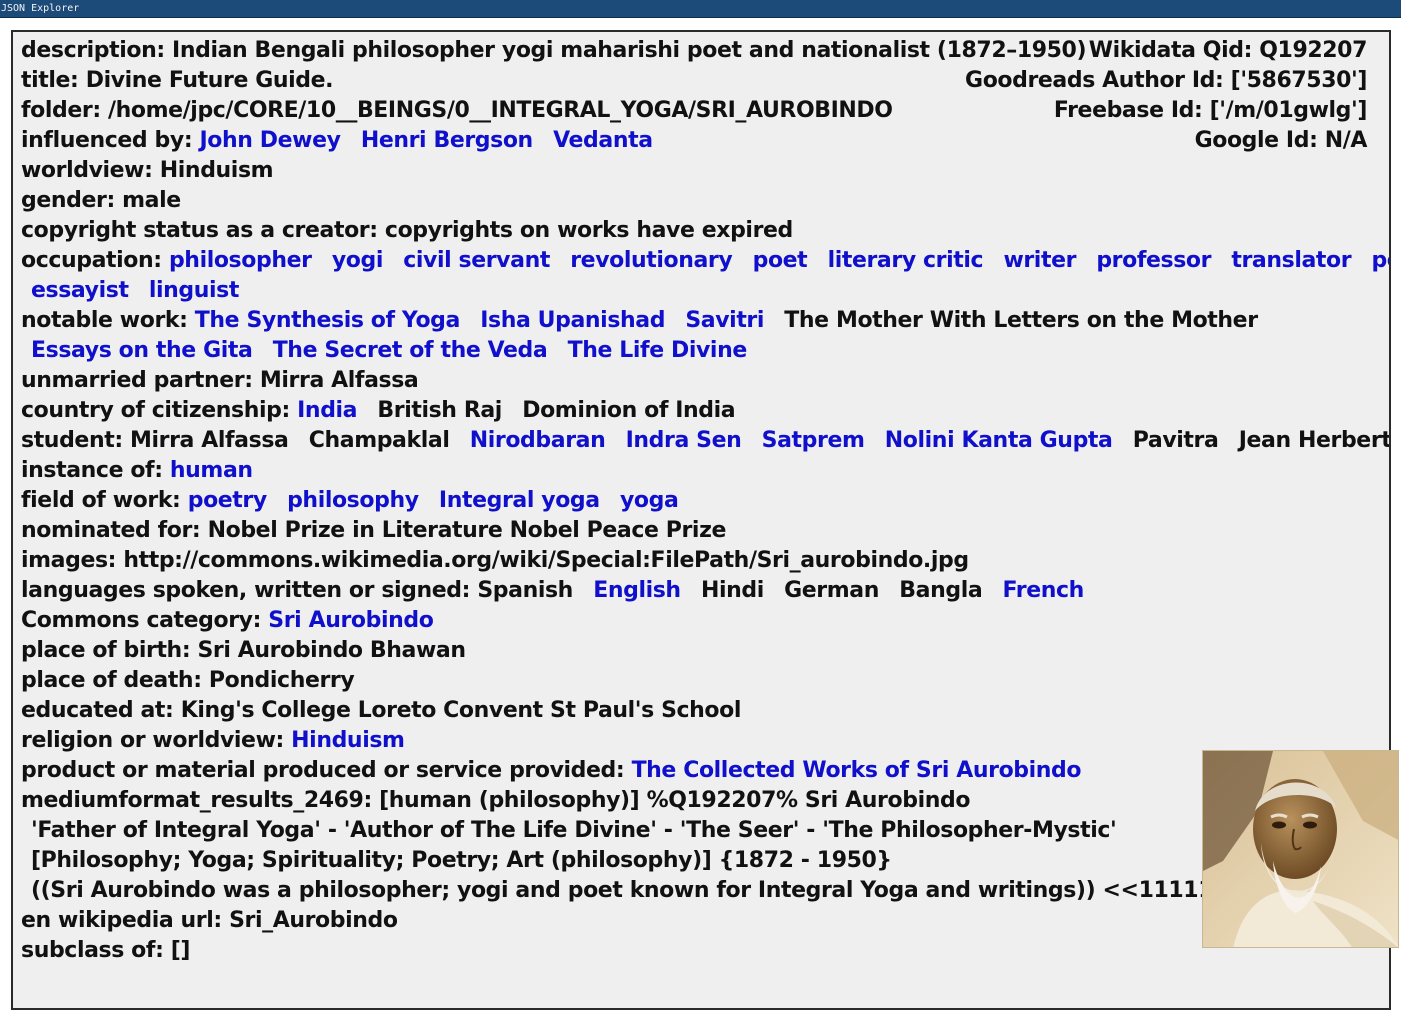  What do you see at coordinates (240, 260) in the screenshot?
I see `link-occupation: philosopher` at bounding box center [240, 260].